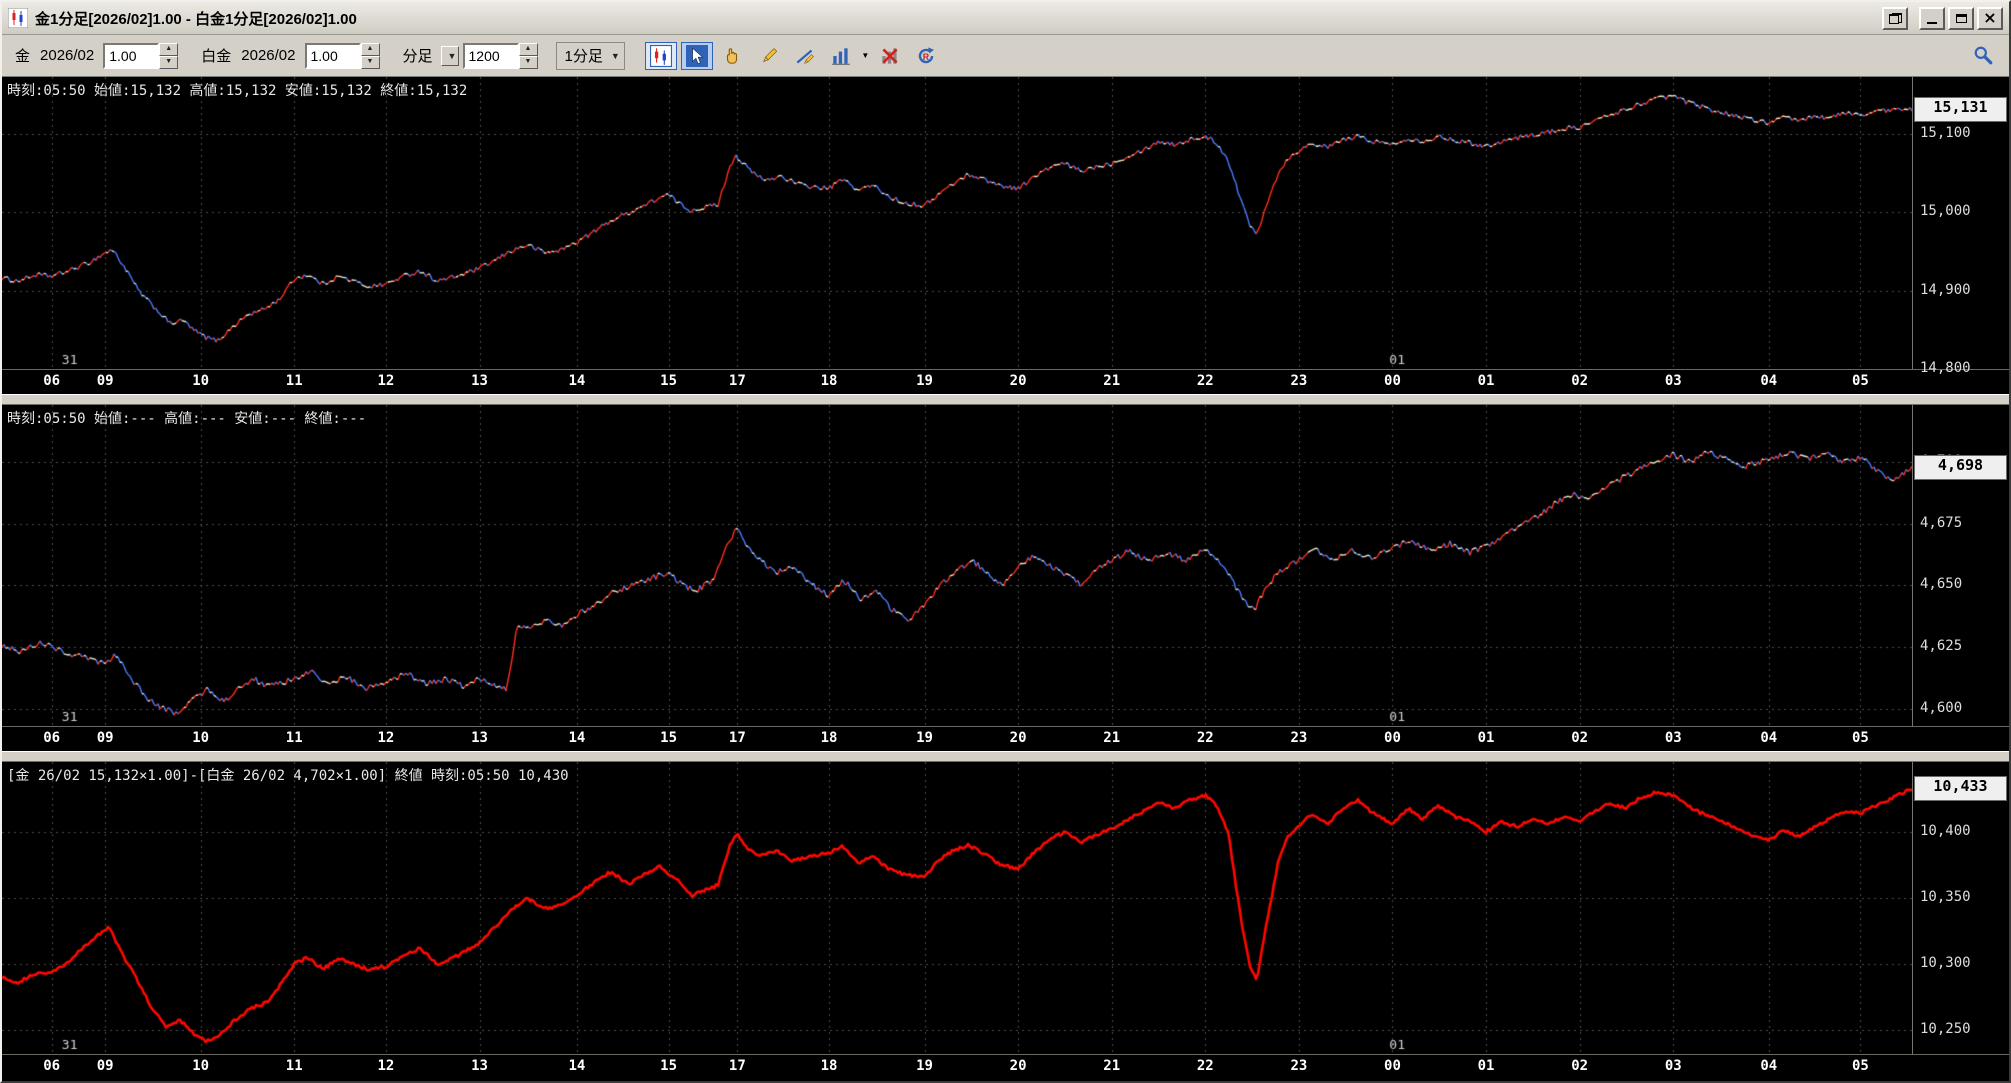 This screenshot has height=1083, width=2011. Describe the element at coordinates (583, 56) in the screenshot. I see `timeframe-value: 1分足` at that location.